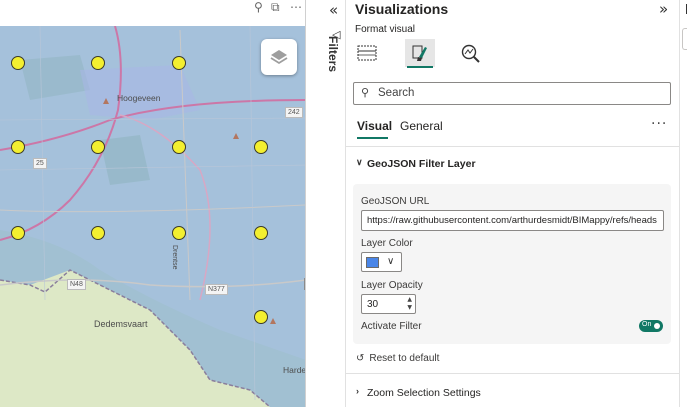 The width and height of the screenshot is (687, 407). Describe the element at coordinates (647, 324) in the screenshot. I see `toggle-state: On` at that location.